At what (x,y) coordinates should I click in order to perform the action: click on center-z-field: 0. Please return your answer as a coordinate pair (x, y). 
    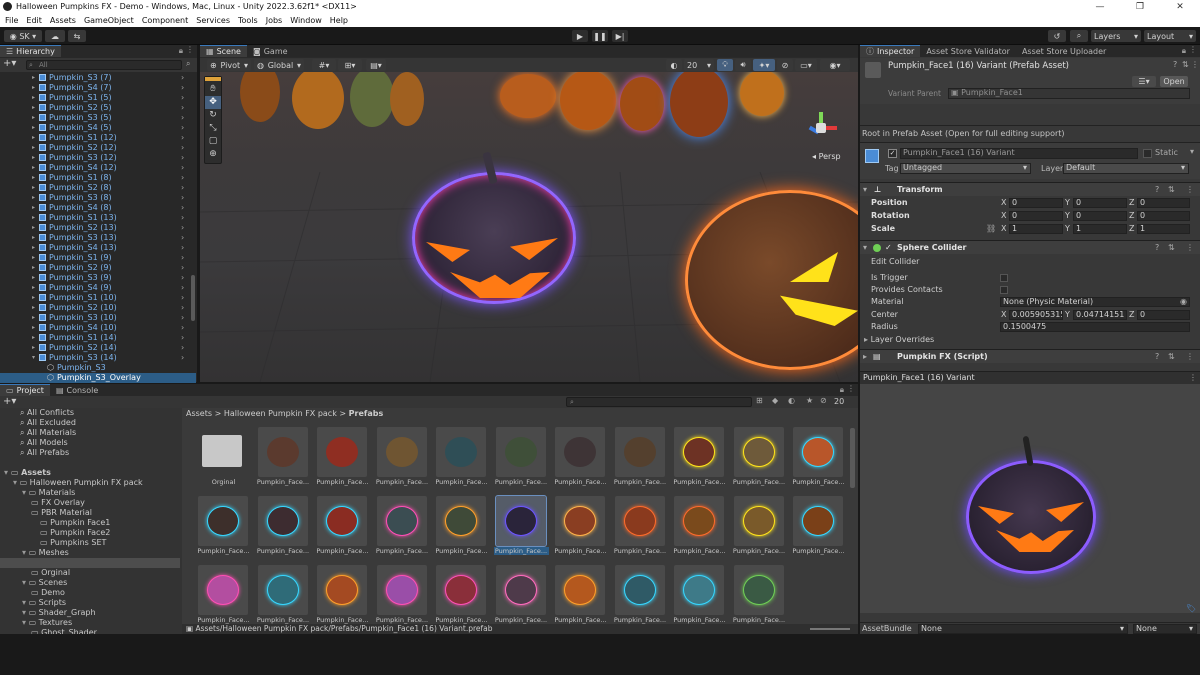
    Looking at the image, I should click on (1163, 315).